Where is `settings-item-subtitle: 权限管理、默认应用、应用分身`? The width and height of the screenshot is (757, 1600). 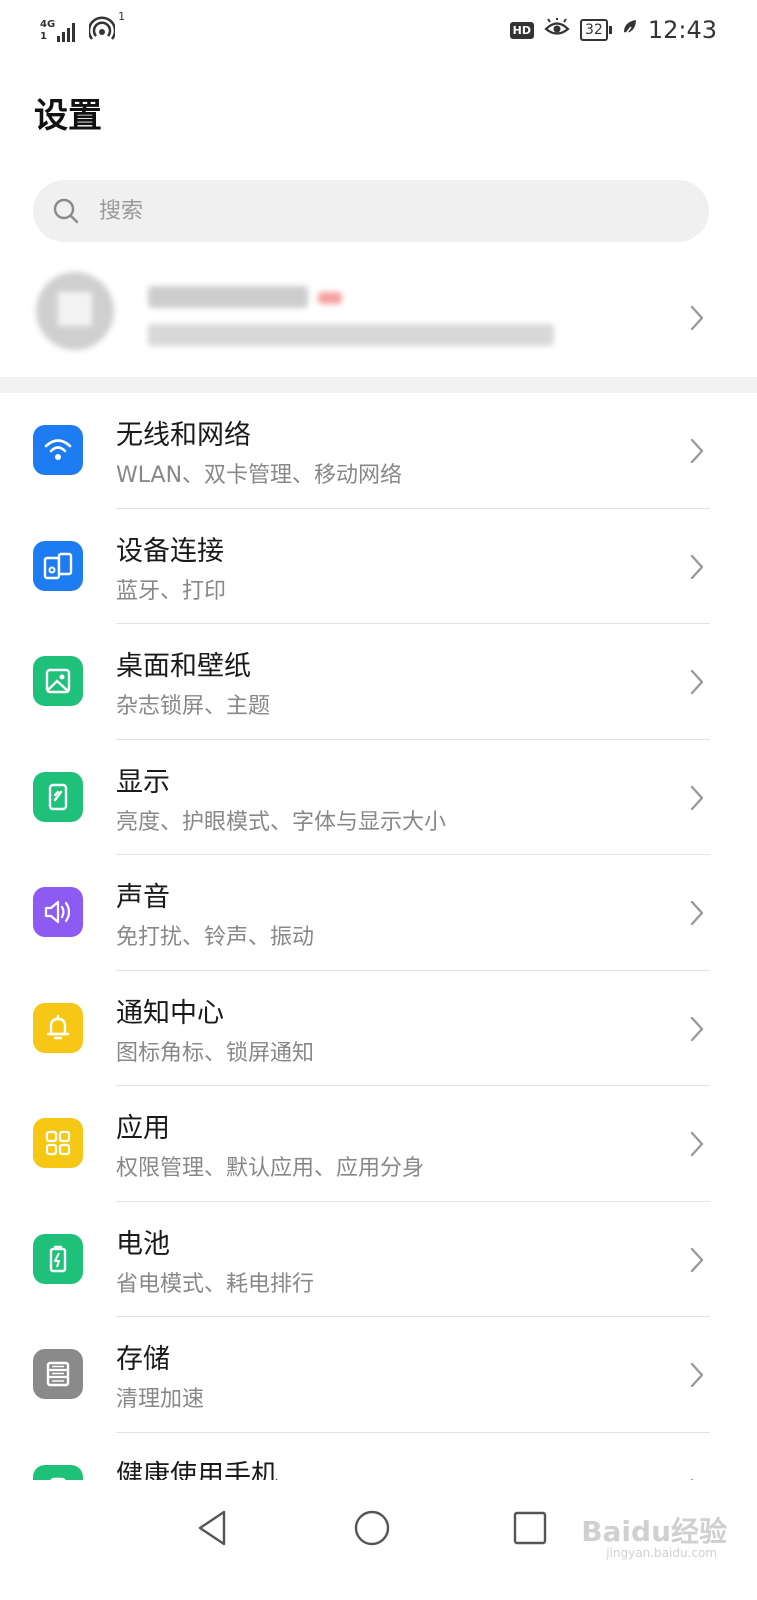
settings-item-subtitle: 权限管理、默认应用、应用分身 is located at coordinates (270, 1168).